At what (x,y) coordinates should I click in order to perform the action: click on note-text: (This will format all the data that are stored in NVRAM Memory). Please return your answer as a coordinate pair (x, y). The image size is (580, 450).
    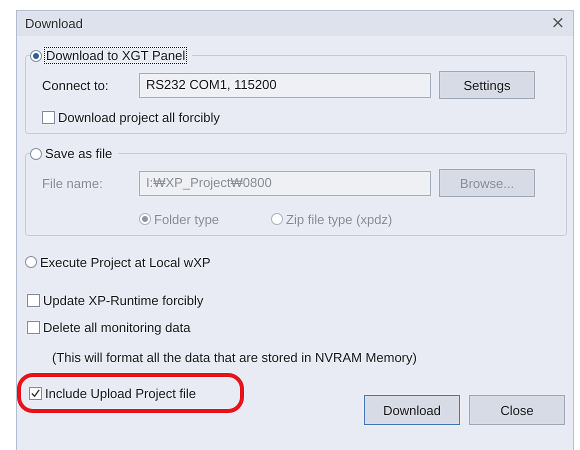
    Looking at the image, I should click on (234, 358).